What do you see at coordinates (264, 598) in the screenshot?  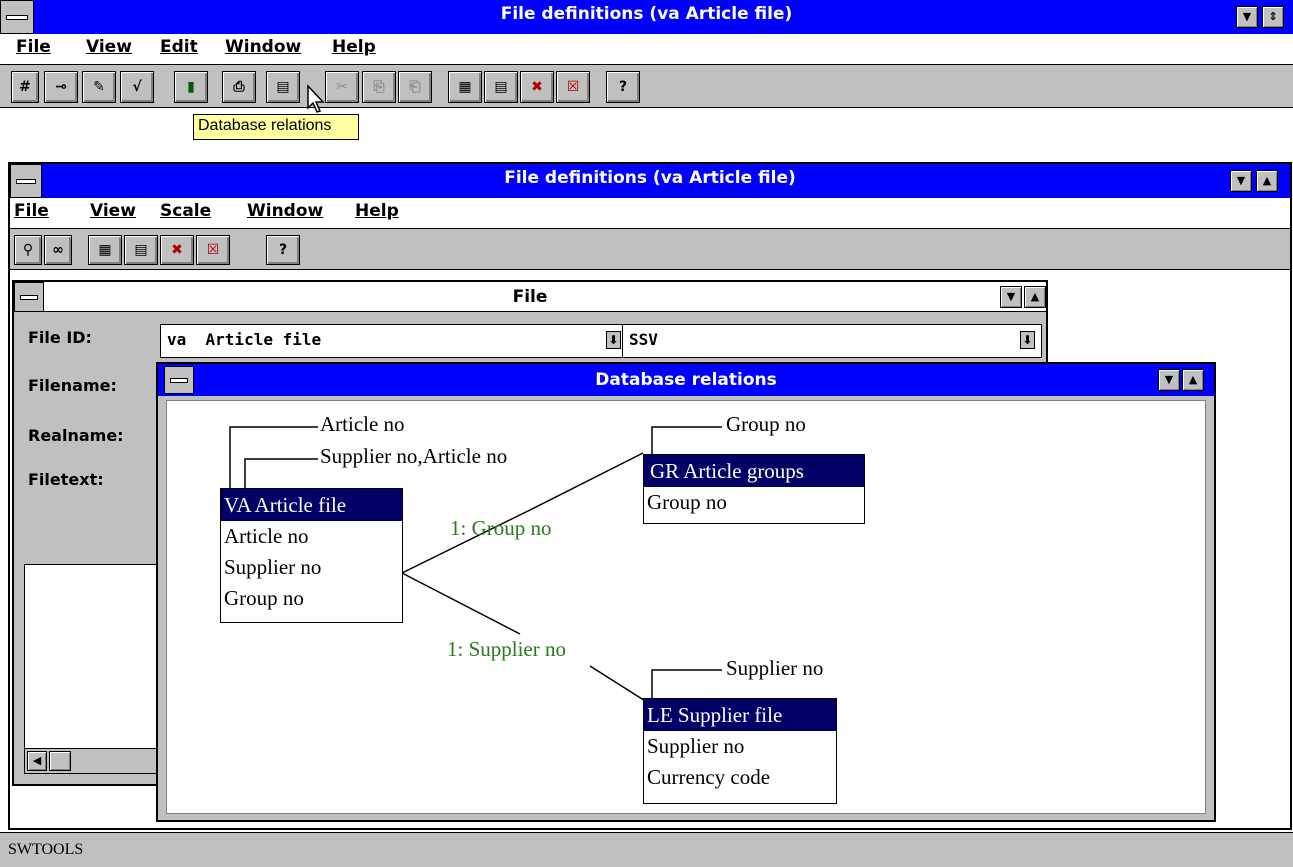 I see `va-field-group-no: Group no` at bounding box center [264, 598].